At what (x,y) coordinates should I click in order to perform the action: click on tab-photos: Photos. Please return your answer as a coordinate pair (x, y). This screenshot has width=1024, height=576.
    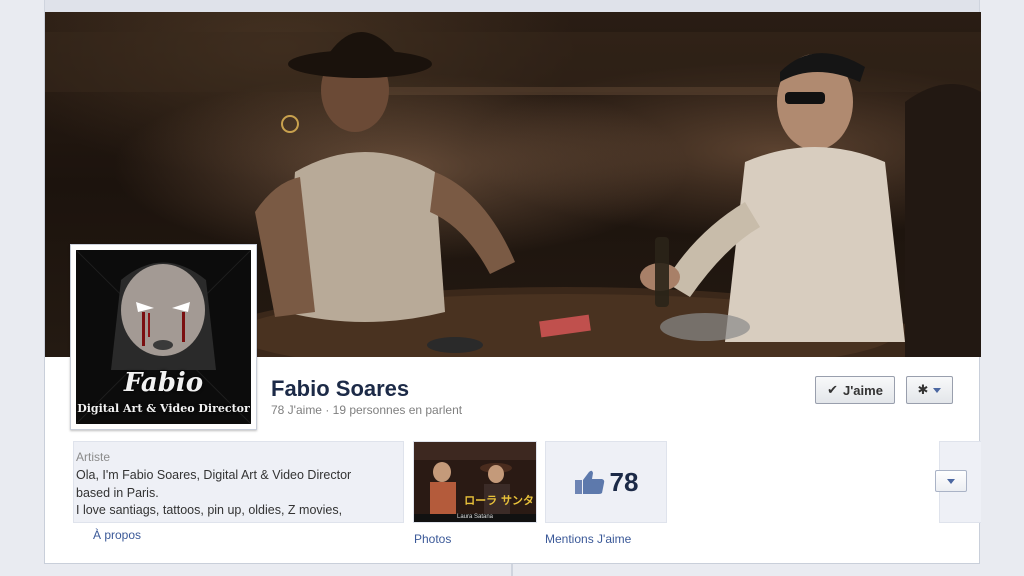
    Looking at the image, I should click on (432, 539).